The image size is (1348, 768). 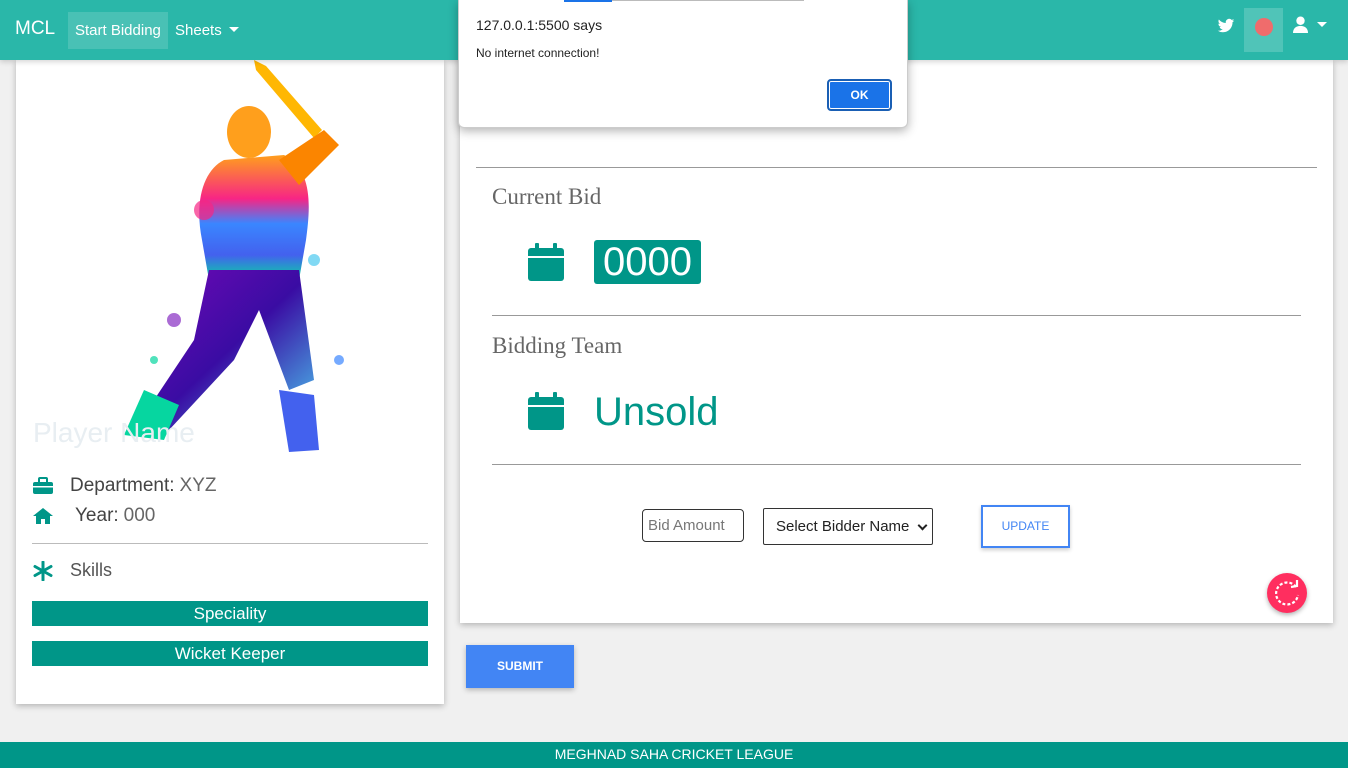 I want to click on connection-status-button, so click(x=1263, y=30).